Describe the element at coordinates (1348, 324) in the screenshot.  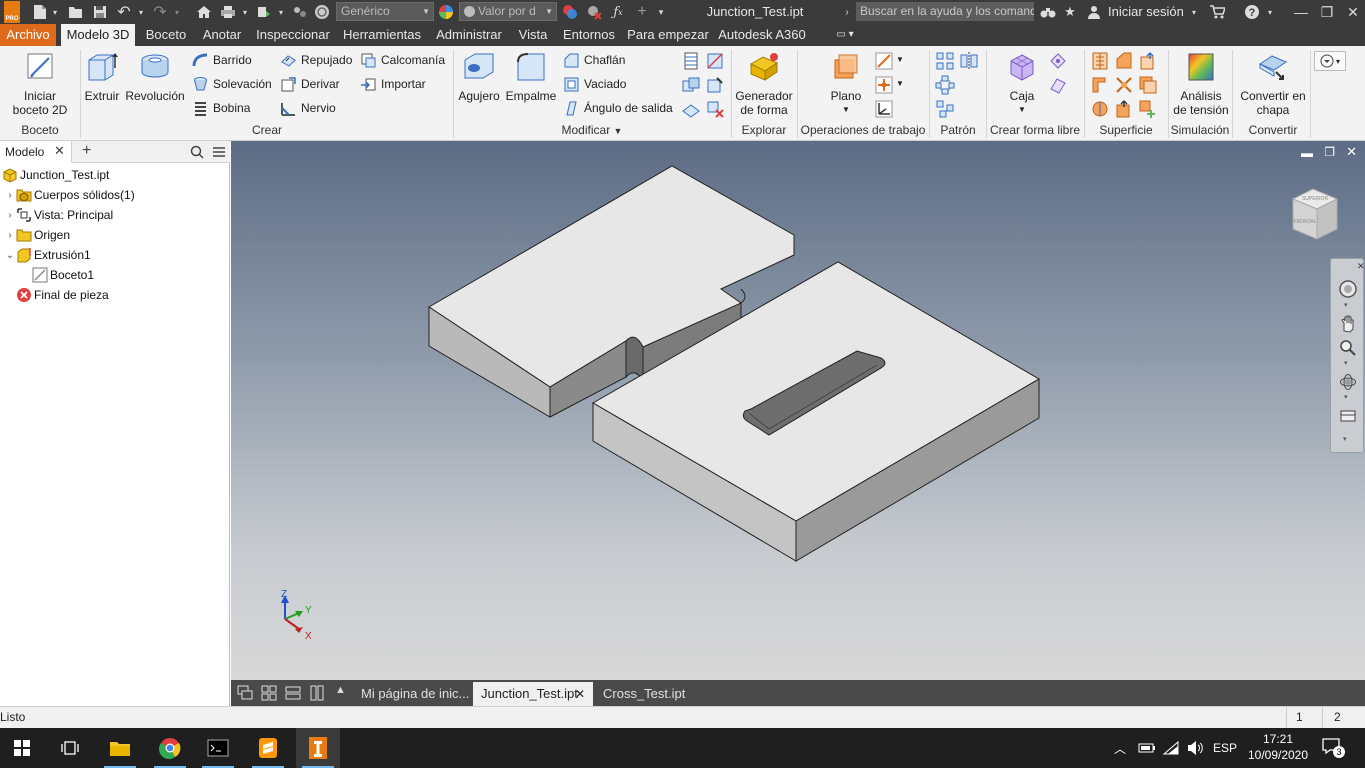
I see `pan-hand-icon` at that location.